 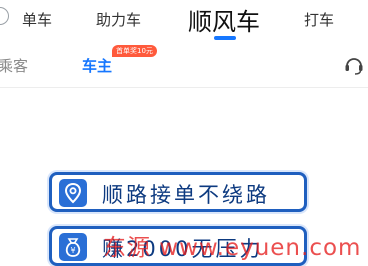 I want to click on active-tab-indicator, so click(x=225, y=38).